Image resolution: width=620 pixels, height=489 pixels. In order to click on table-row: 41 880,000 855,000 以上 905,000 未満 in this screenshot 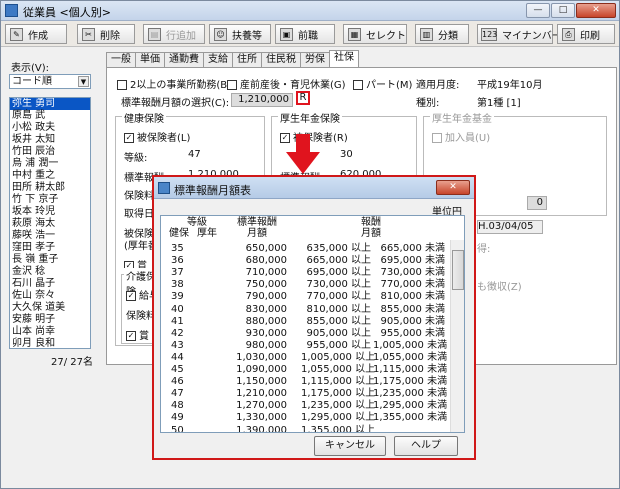, I will do `click(306, 321)`.